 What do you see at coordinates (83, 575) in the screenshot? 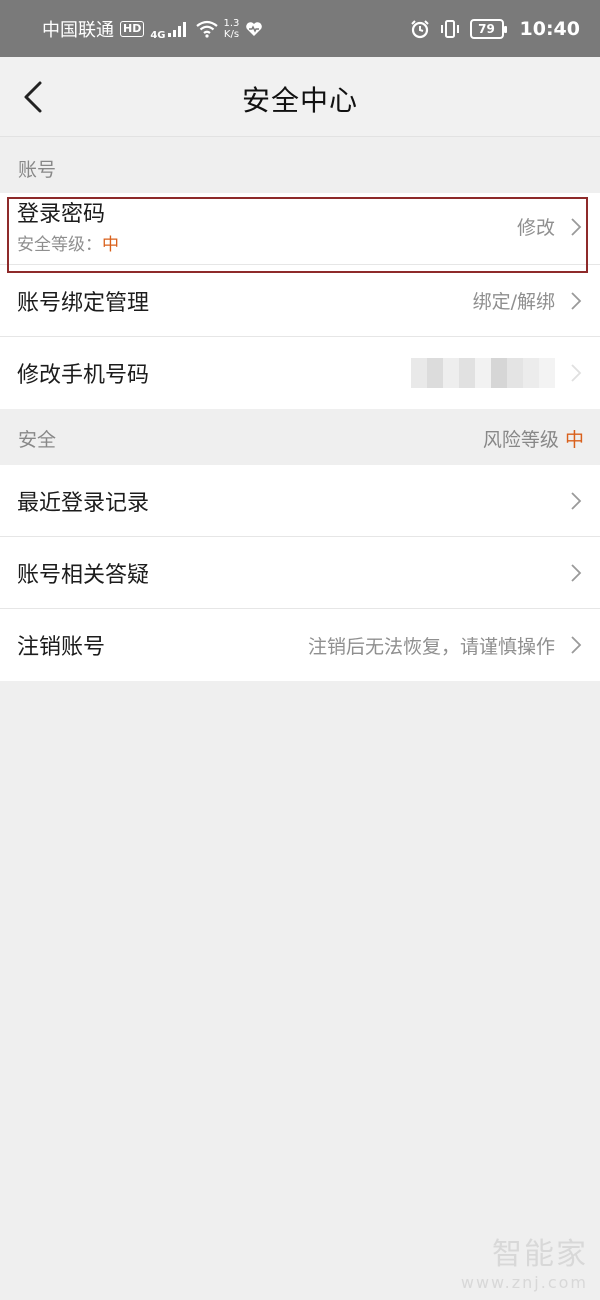
I see `account-faq-title: 账号相关答疑` at bounding box center [83, 575].